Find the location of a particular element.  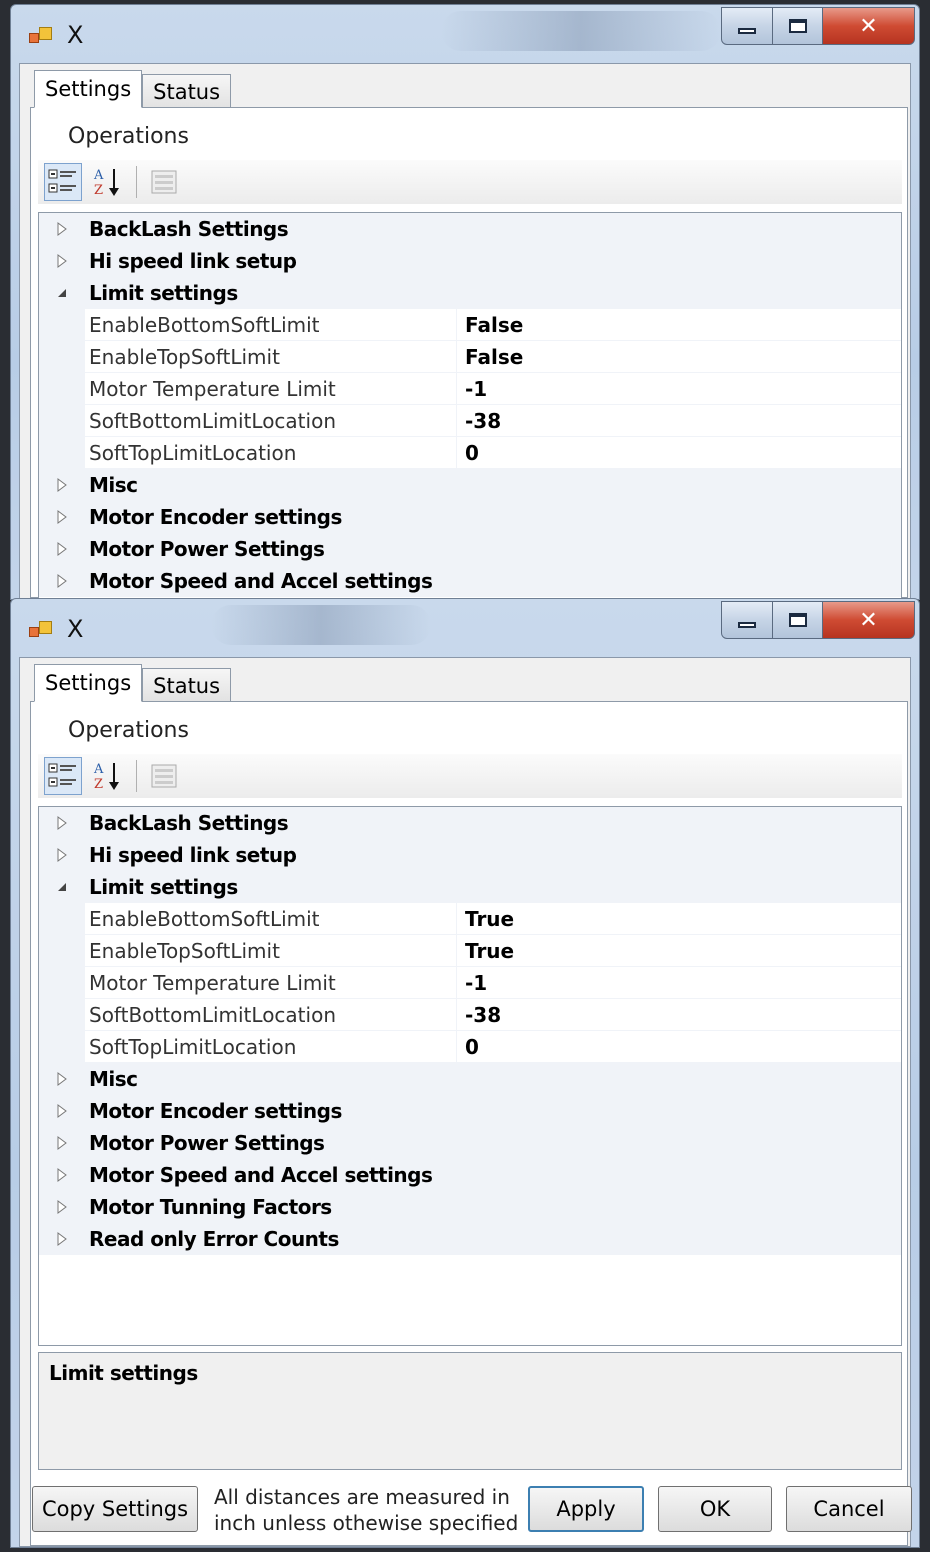

property-row: EnableTopSoftLimit True is located at coordinates (470, 951).